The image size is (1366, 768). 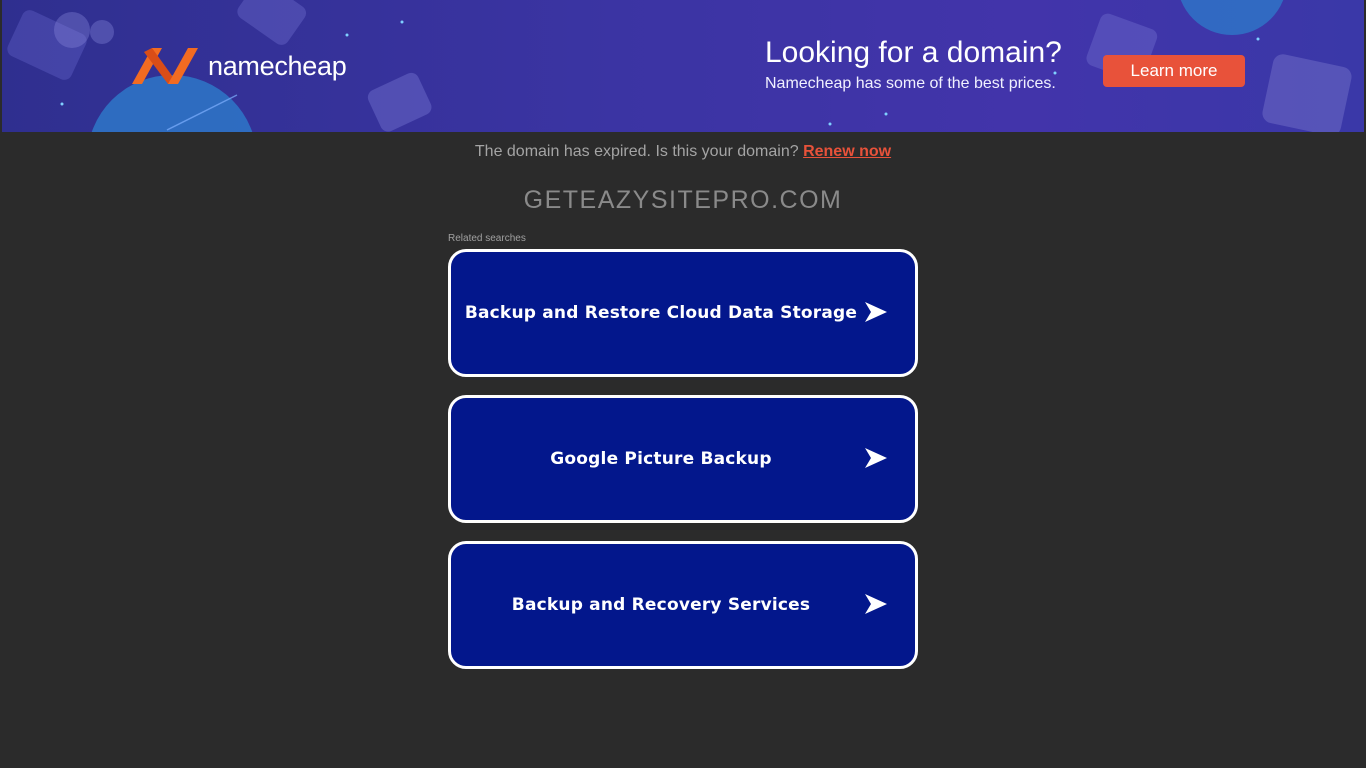 I want to click on namecheap-n-icon, so click(x=165, y=66).